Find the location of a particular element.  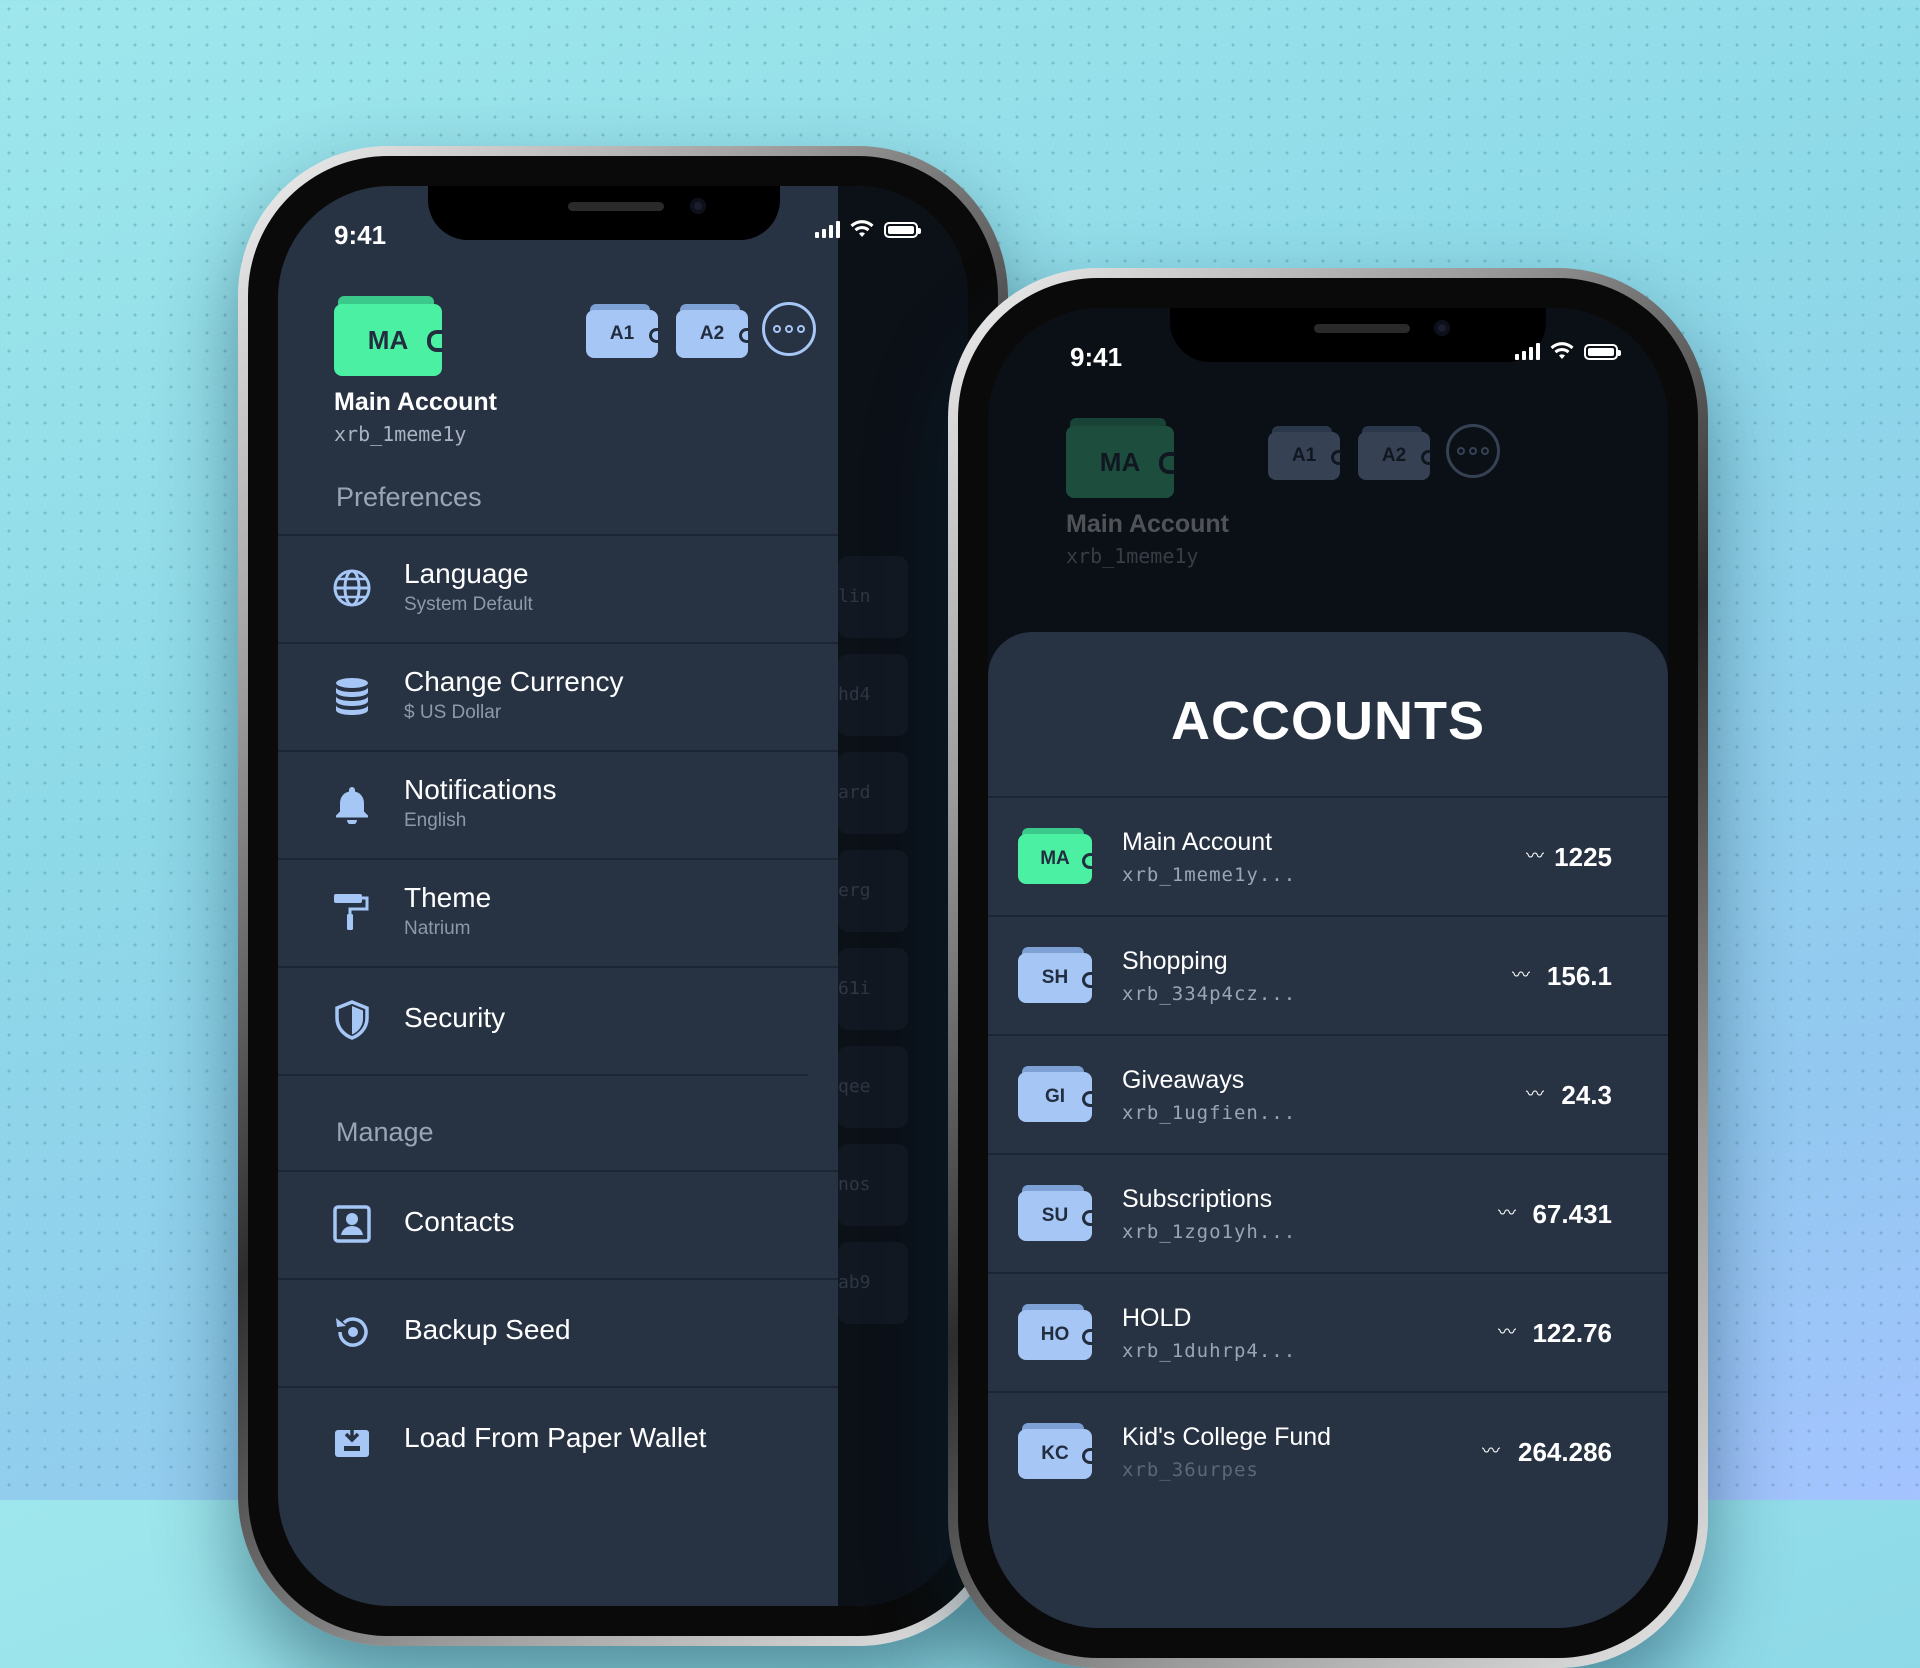

manage-section-title: Manage is located at coordinates (385, 1132).